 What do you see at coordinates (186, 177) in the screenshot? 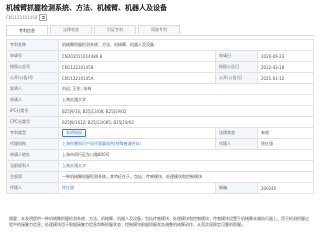
I see `row-value: 一种机械臂抓握检测系统，其特征在于，包括：传感模块、处理模块和控制模块` at bounding box center [186, 177].